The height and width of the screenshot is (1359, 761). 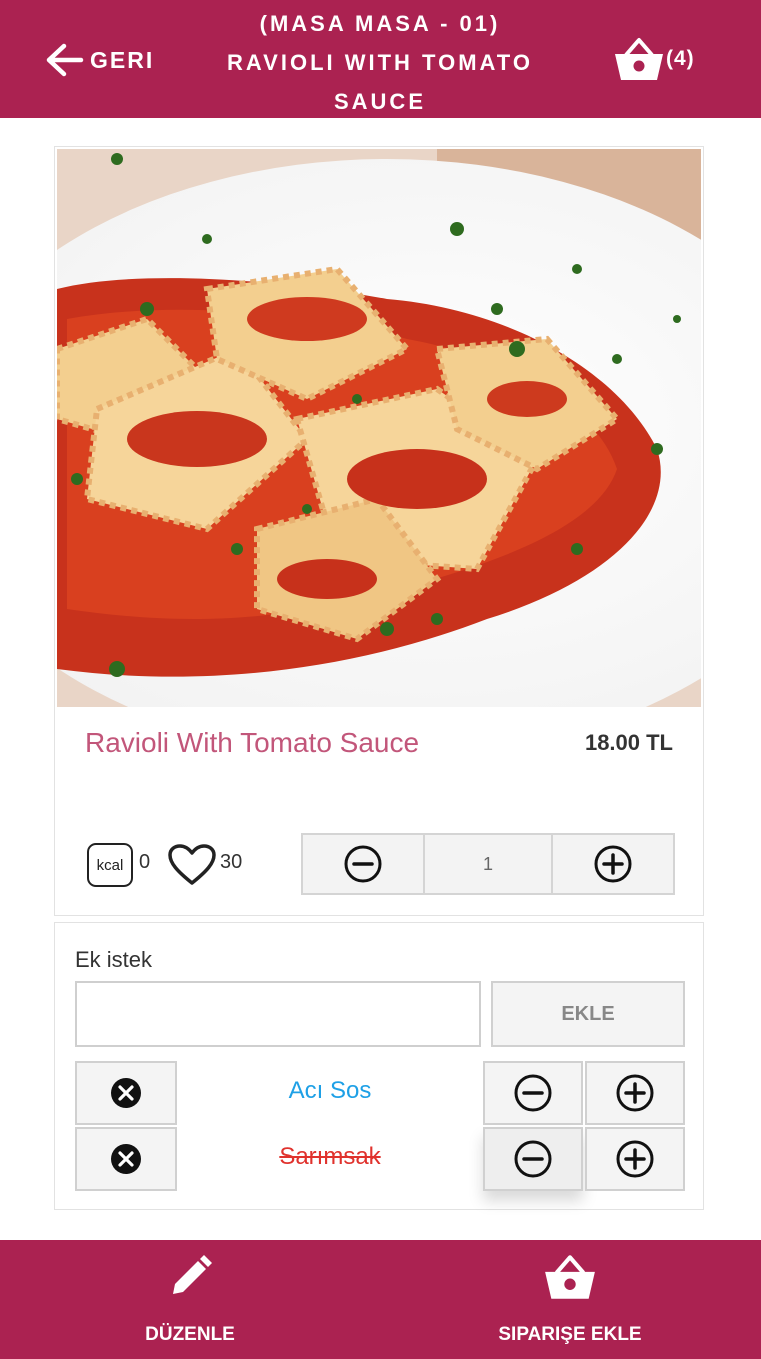 What do you see at coordinates (330, 1090) in the screenshot?
I see `option-label-aci-sos: Acı Sos` at bounding box center [330, 1090].